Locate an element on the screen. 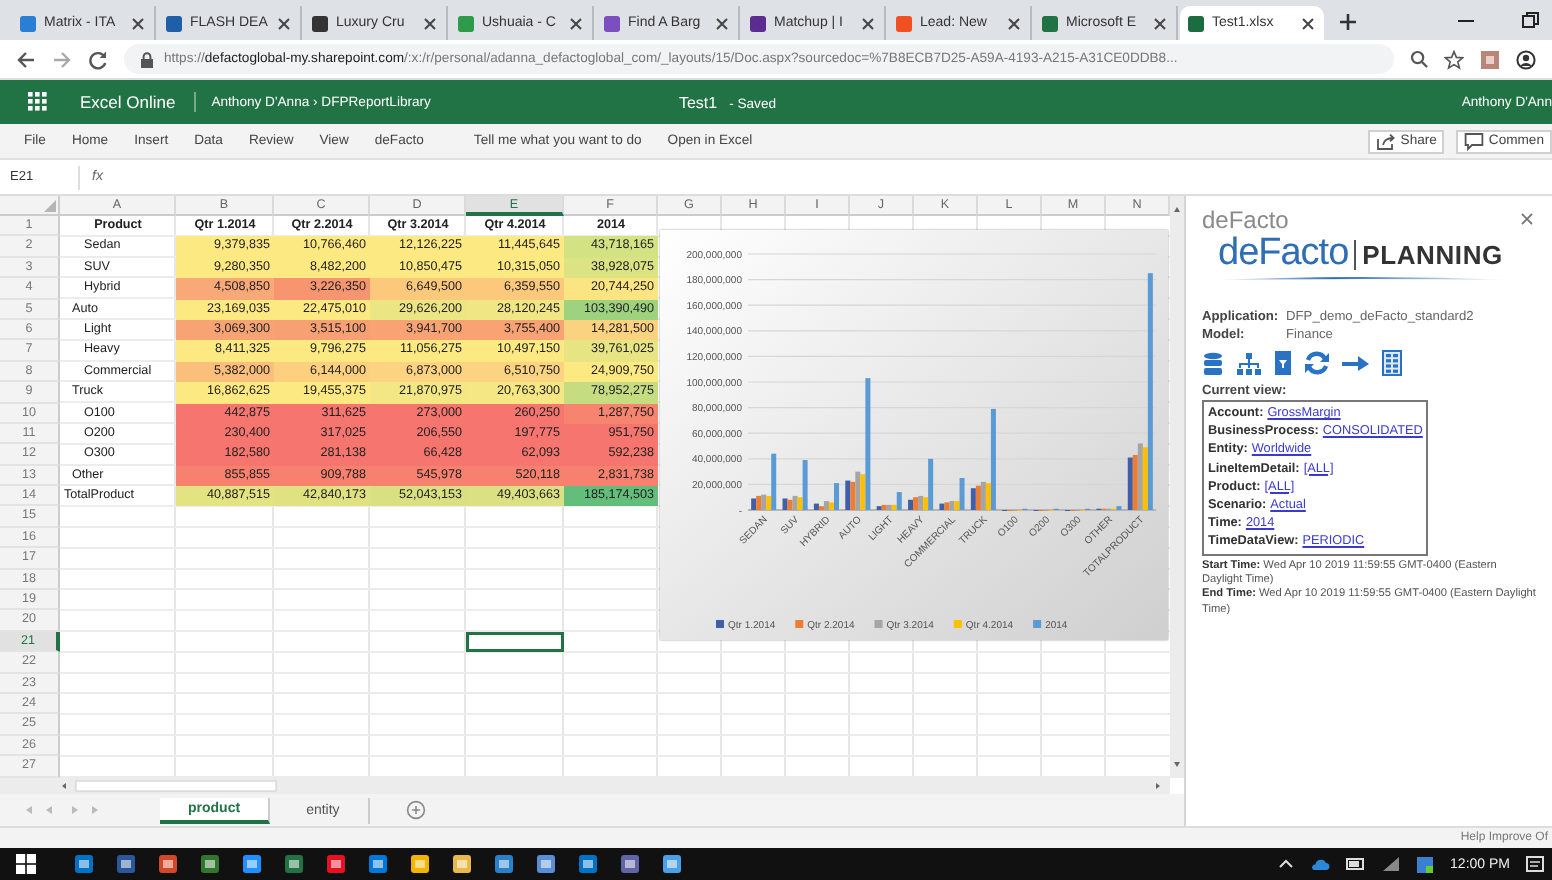 The image size is (1552, 880). comment-icon is located at coordinates (1474, 141).